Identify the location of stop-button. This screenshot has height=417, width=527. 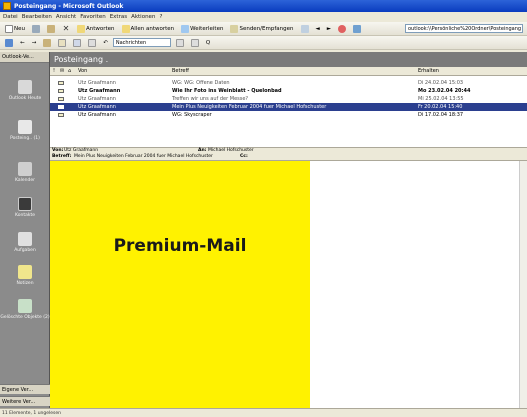
(342, 29).